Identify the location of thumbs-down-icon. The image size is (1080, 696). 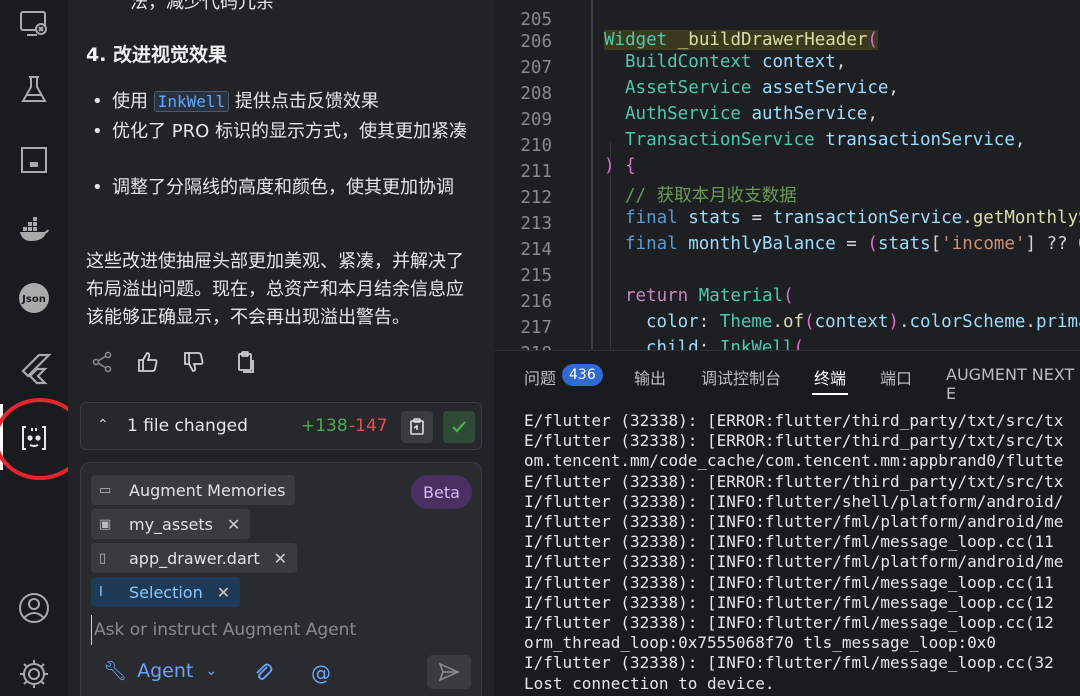
(194, 362).